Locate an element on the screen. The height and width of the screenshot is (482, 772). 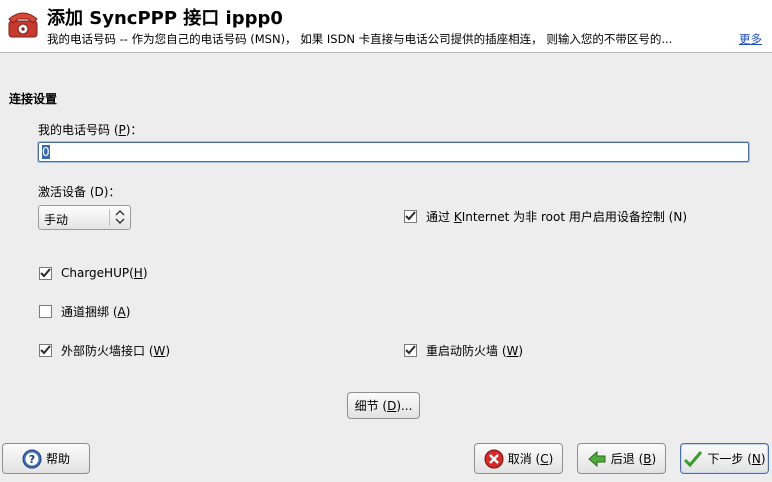
updown-arrows-icon is located at coordinates (120, 217).